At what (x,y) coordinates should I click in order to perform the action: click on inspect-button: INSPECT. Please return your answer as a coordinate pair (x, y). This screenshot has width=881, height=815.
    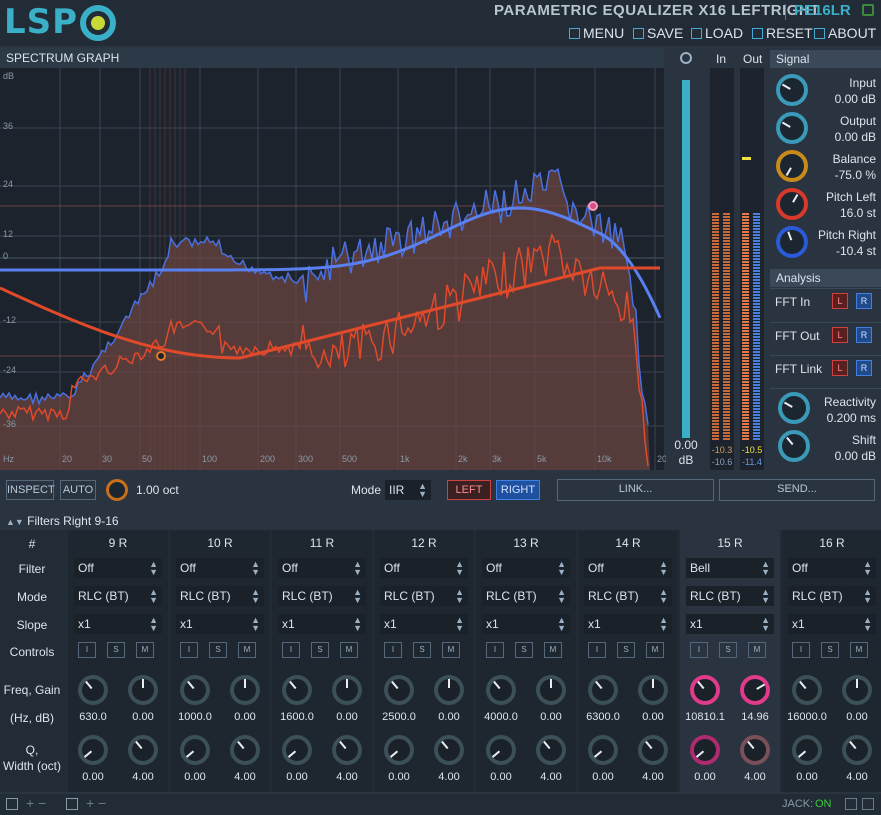
    Looking at the image, I should click on (30, 490).